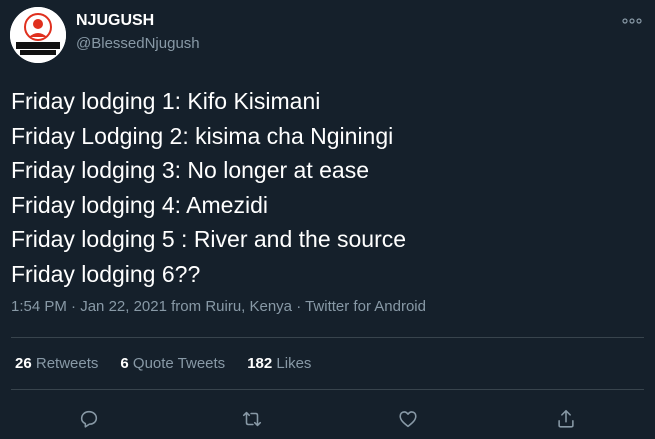 The image size is (655, 439). Describe the element at coordinates (260, 363) in the screenshot. I see `likes-count: 182` at that location.